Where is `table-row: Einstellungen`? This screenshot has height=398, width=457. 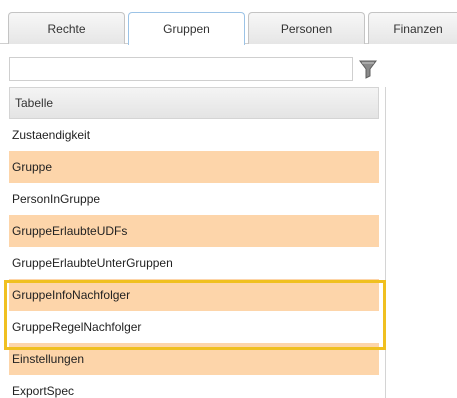
table-row: Einstellungen is located at coordinates (194, 359).